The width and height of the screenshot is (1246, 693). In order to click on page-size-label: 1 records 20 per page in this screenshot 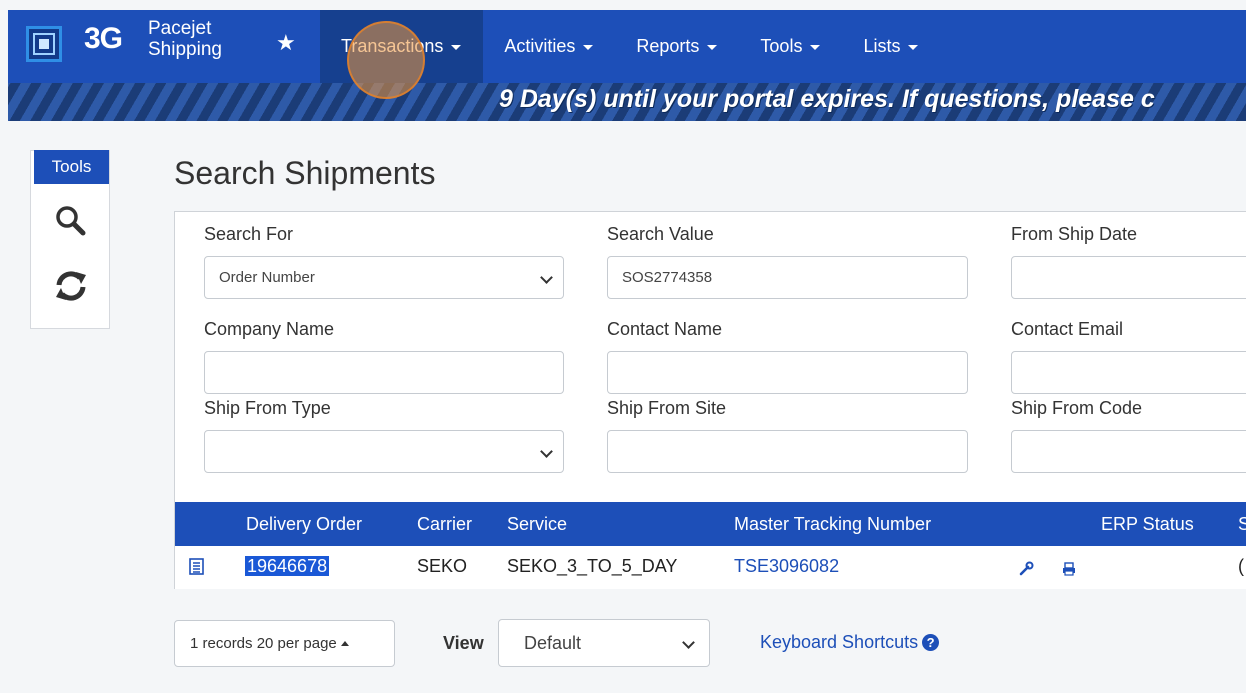, I will do `click(263, 643)`.